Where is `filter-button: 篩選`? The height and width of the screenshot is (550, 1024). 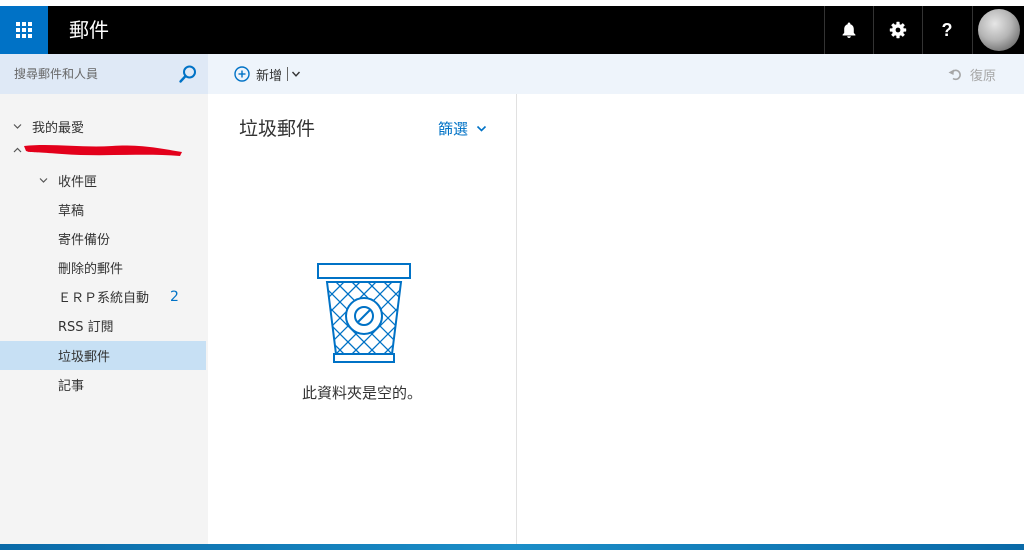
filter-button: 篩選 is located at coordinates (462, 128).